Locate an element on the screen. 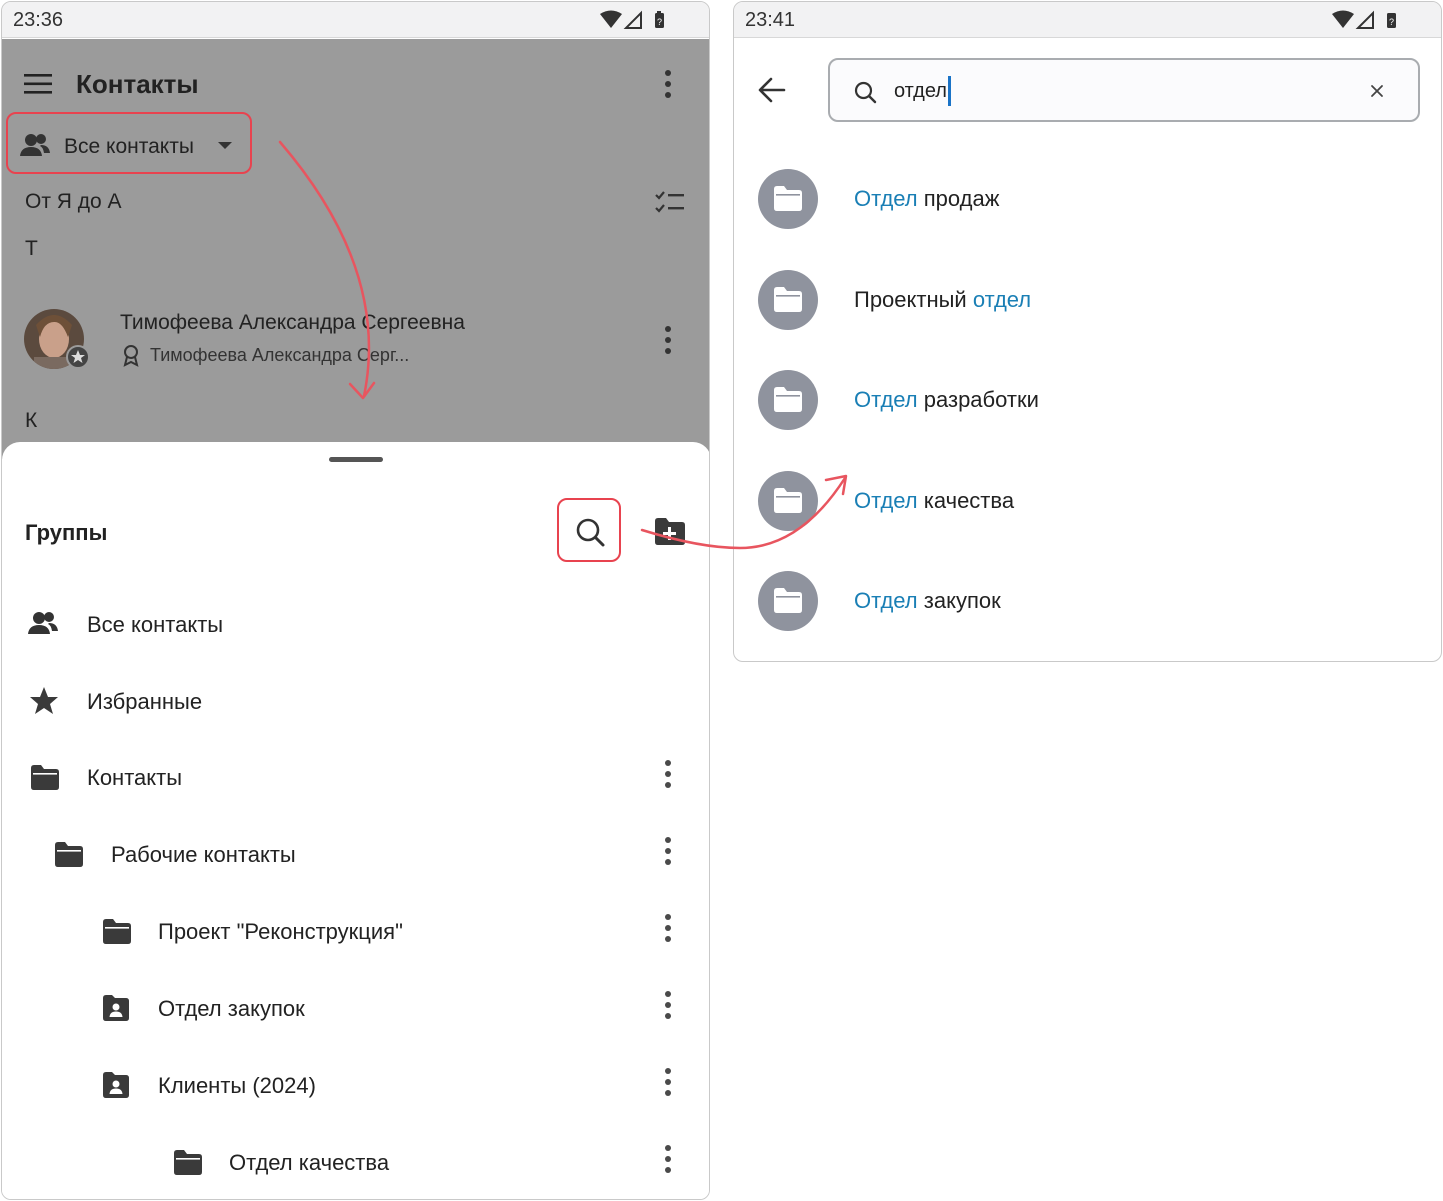 This screenshot has width=1443, height=1201. back-arrow-icon is located at coordinates (772, 92).